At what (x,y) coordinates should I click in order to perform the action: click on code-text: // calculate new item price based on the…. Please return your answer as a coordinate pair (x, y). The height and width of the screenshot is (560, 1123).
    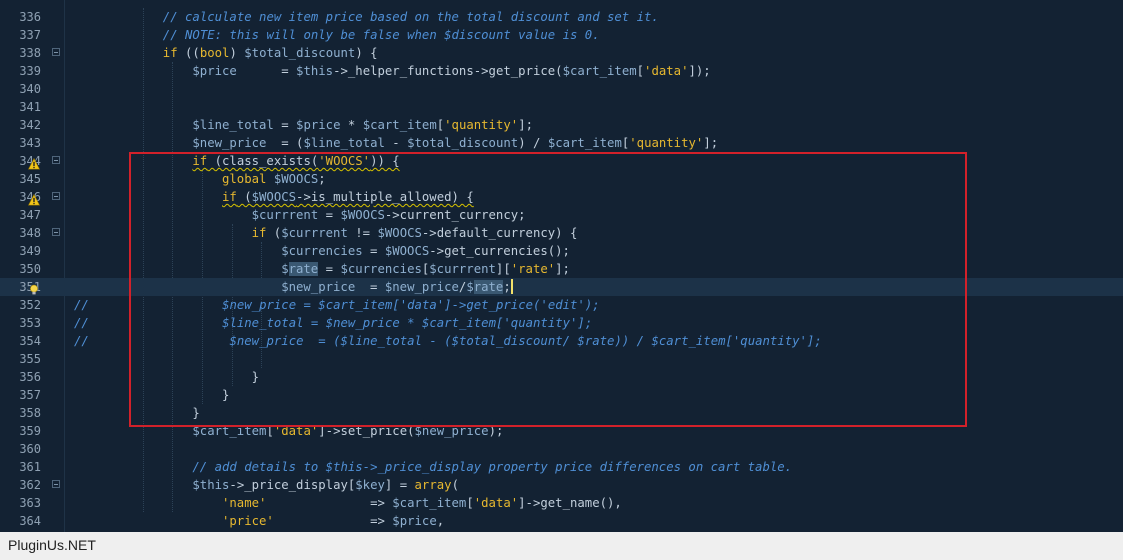
    Looking at the image, I should click on (366, 17).